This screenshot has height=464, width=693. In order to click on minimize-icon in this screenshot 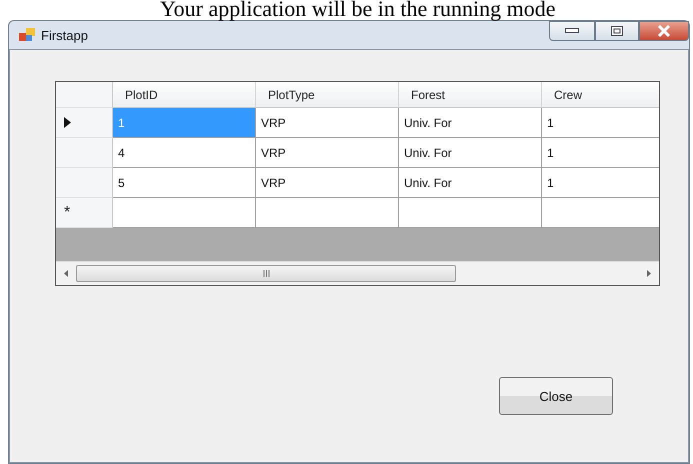, I will do `click(572, 31)`.